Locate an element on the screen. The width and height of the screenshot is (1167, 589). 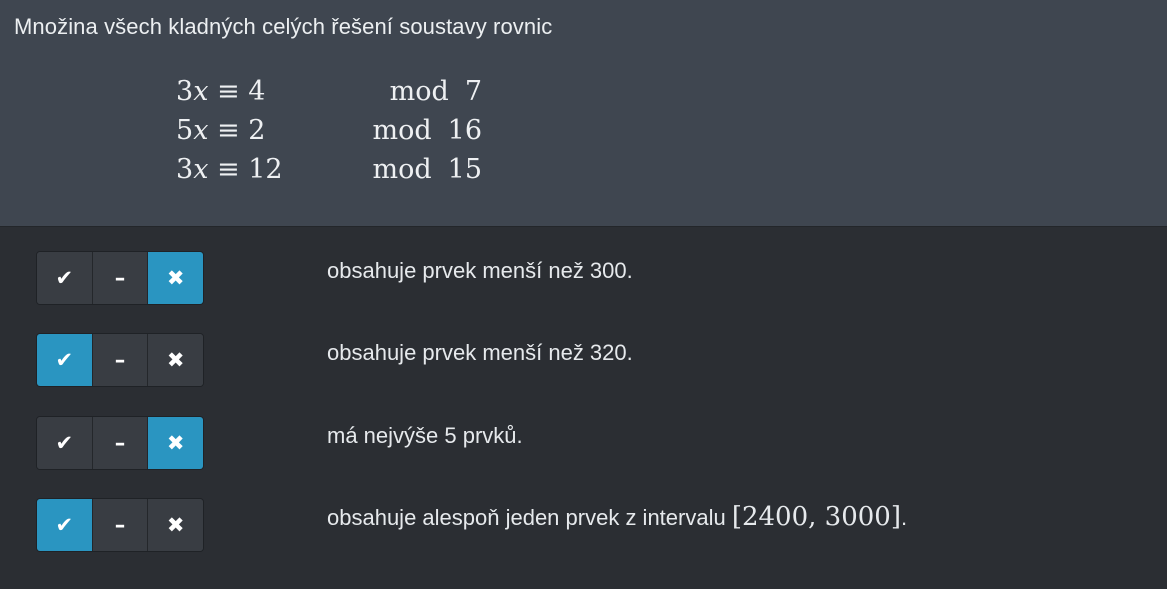
statement-label: obsahuje alespoň jeden prvek z intervalu is located at coordinates (529, 517).